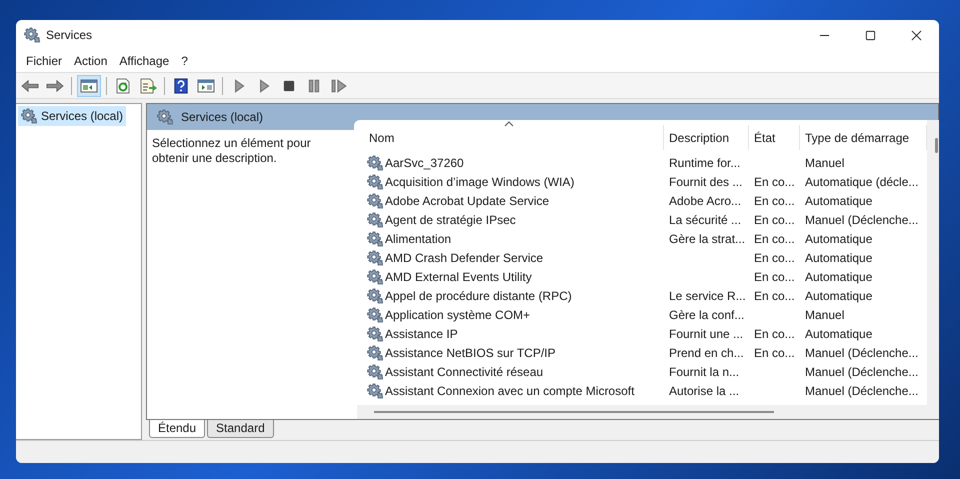 This screenshot has width=960, height=479. Describe the element at coordinates (72, 116) in the screenshot. I see `tree-item: Services (local)` at that location.